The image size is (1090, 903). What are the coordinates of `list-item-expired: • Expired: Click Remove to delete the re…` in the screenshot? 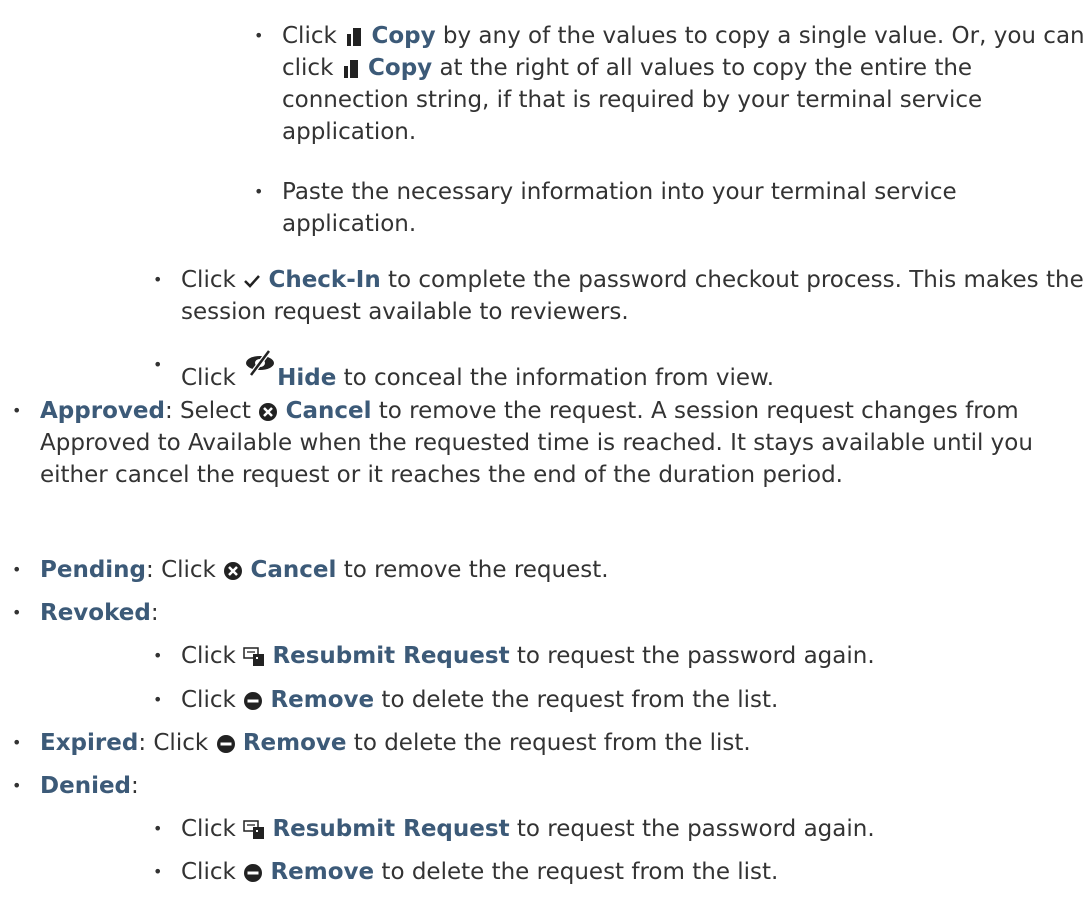 It's located at (551, 743).